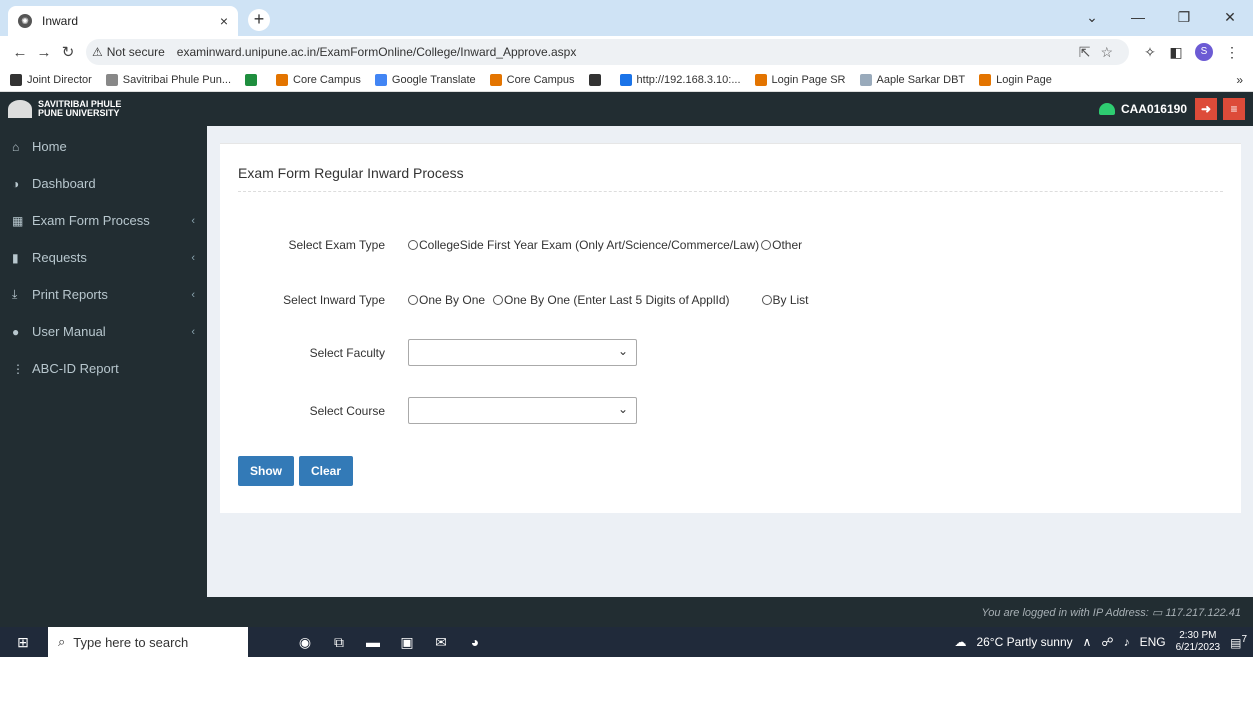  I want to click on store-icon: ▣, so click(407, 642).